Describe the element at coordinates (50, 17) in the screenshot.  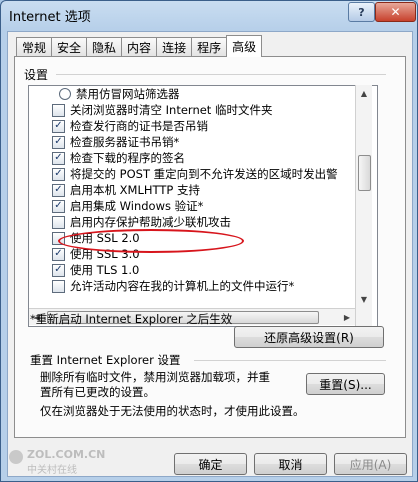
I see `window-title: Internet 选项` at that location.